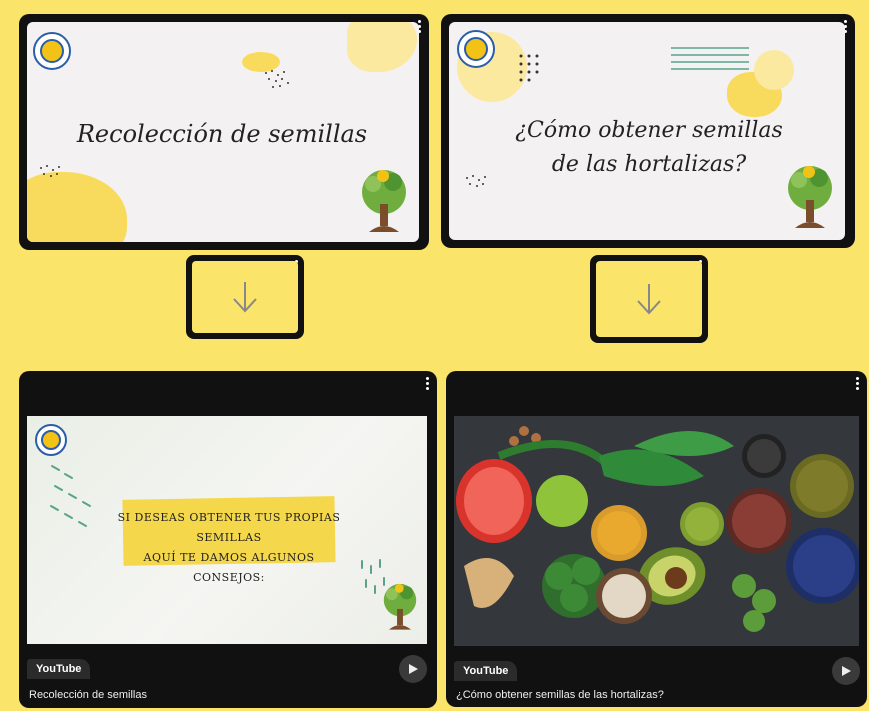  I want to click on slide-title-line1: ¿Cómo obtener semillas, so click(649, 130).